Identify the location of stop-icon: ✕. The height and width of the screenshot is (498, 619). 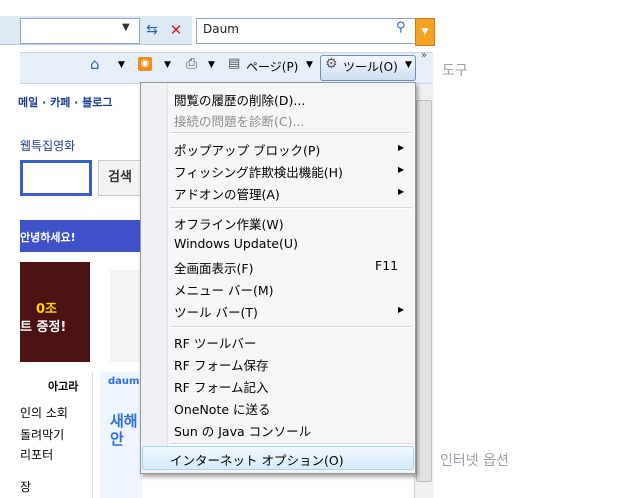
(176, 30).